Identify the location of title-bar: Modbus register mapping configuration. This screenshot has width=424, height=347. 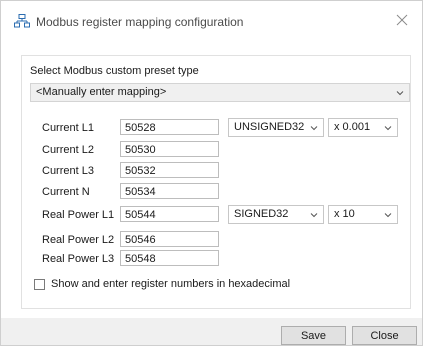
(211, 21).